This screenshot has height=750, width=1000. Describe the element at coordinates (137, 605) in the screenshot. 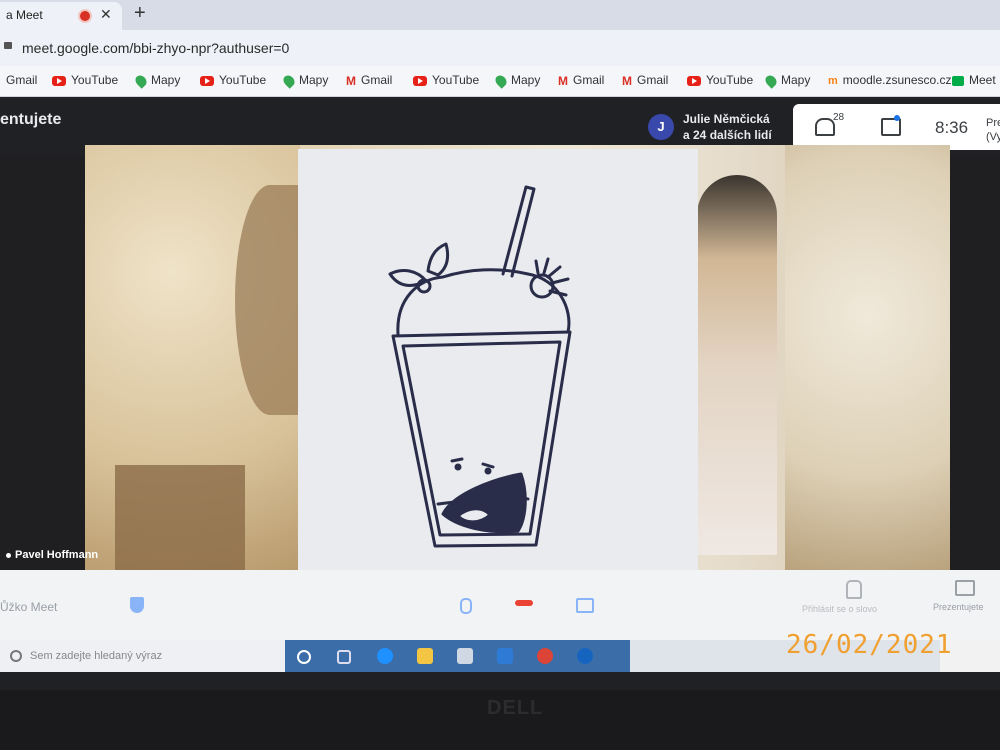

I see `shield-icon` at that location.